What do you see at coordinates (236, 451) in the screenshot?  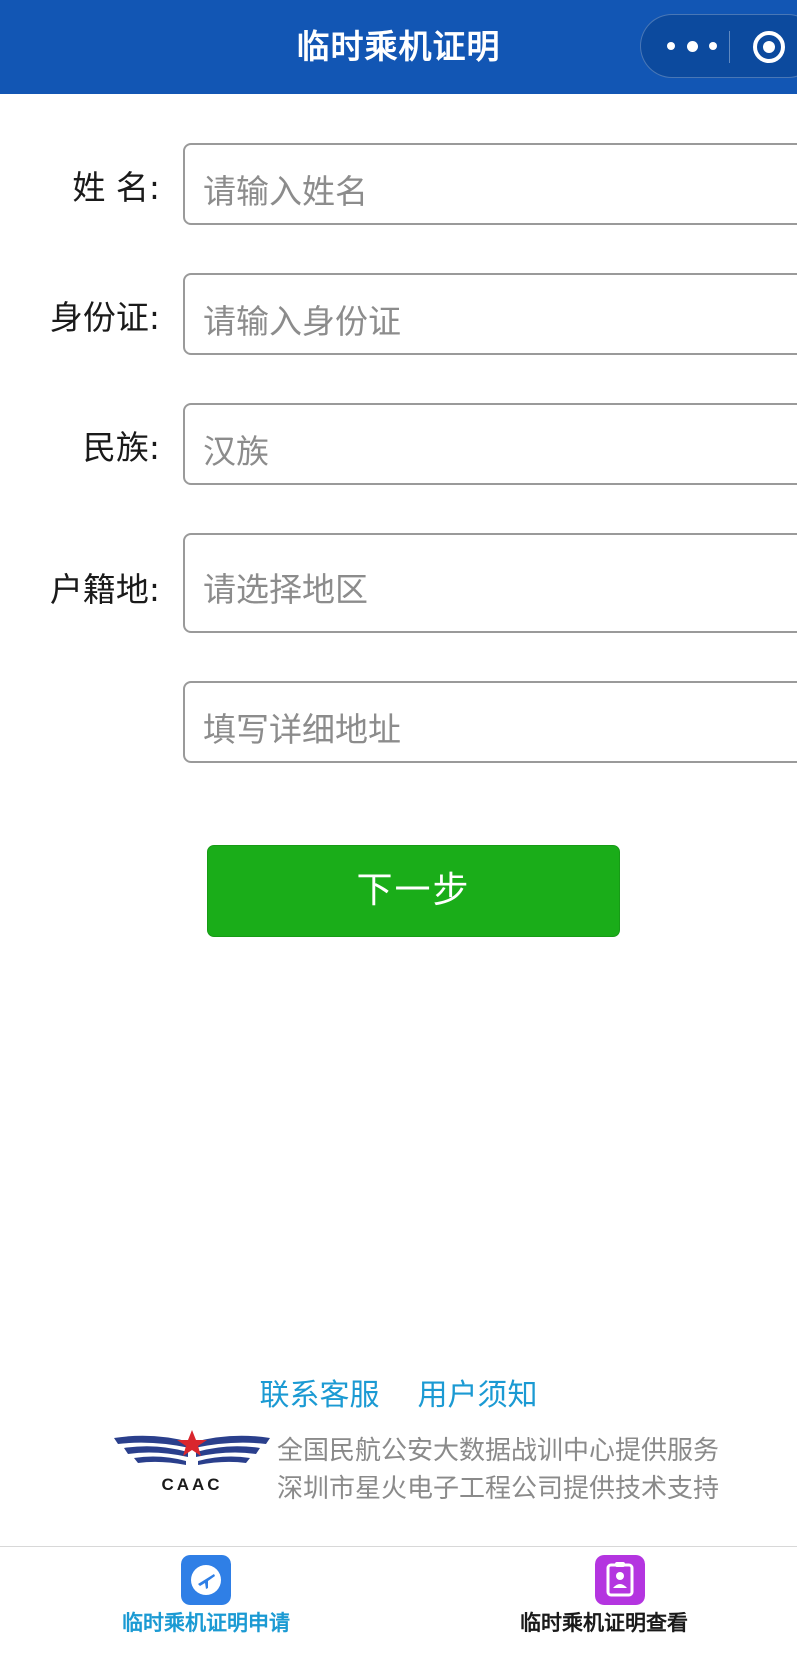 I see `ethnicity-value: 汉族` at bounding box center [236, 451].